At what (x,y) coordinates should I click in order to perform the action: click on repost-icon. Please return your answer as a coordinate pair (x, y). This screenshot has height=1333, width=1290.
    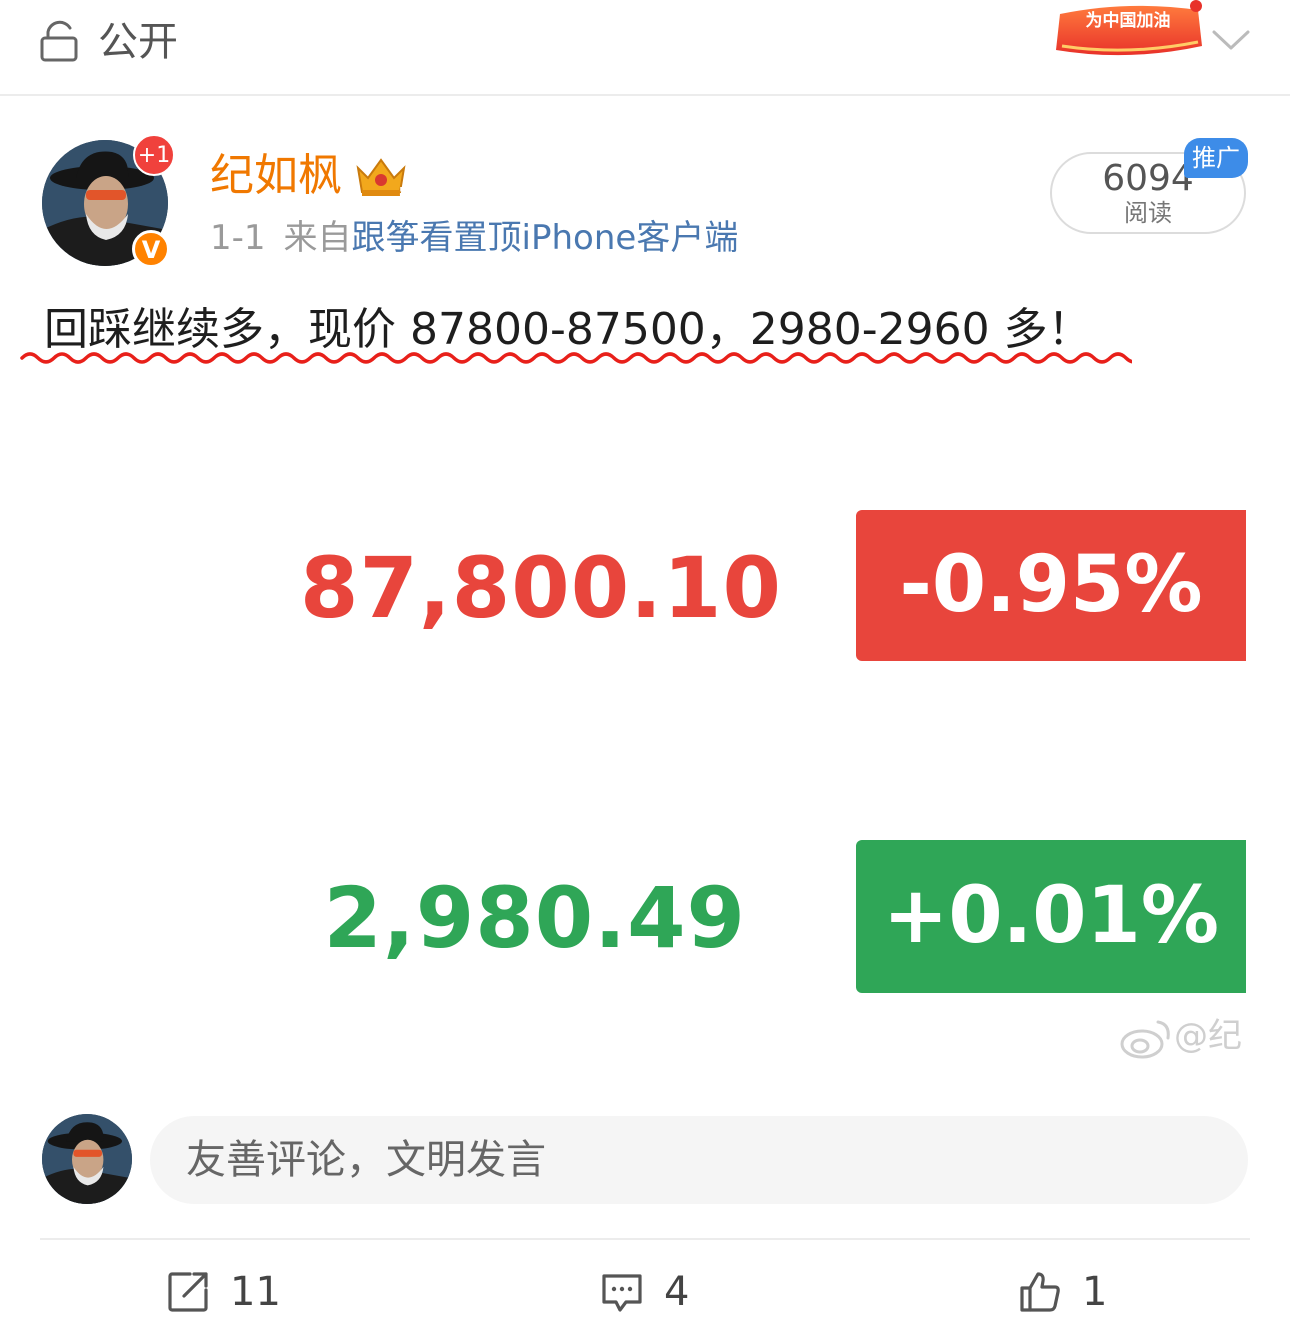
    Looking at the image, I should click on (188, 1292).